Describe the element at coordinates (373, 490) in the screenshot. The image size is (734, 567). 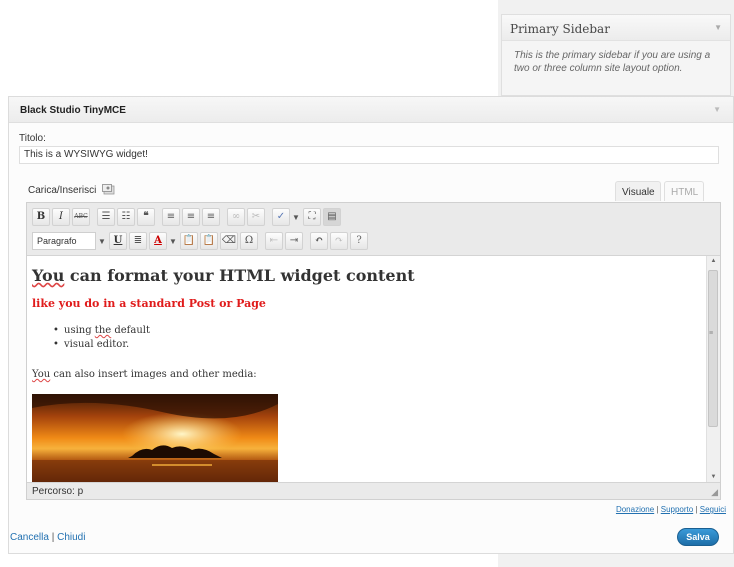
I see `editor-statusbar: Percorso: p ◢` at that location.